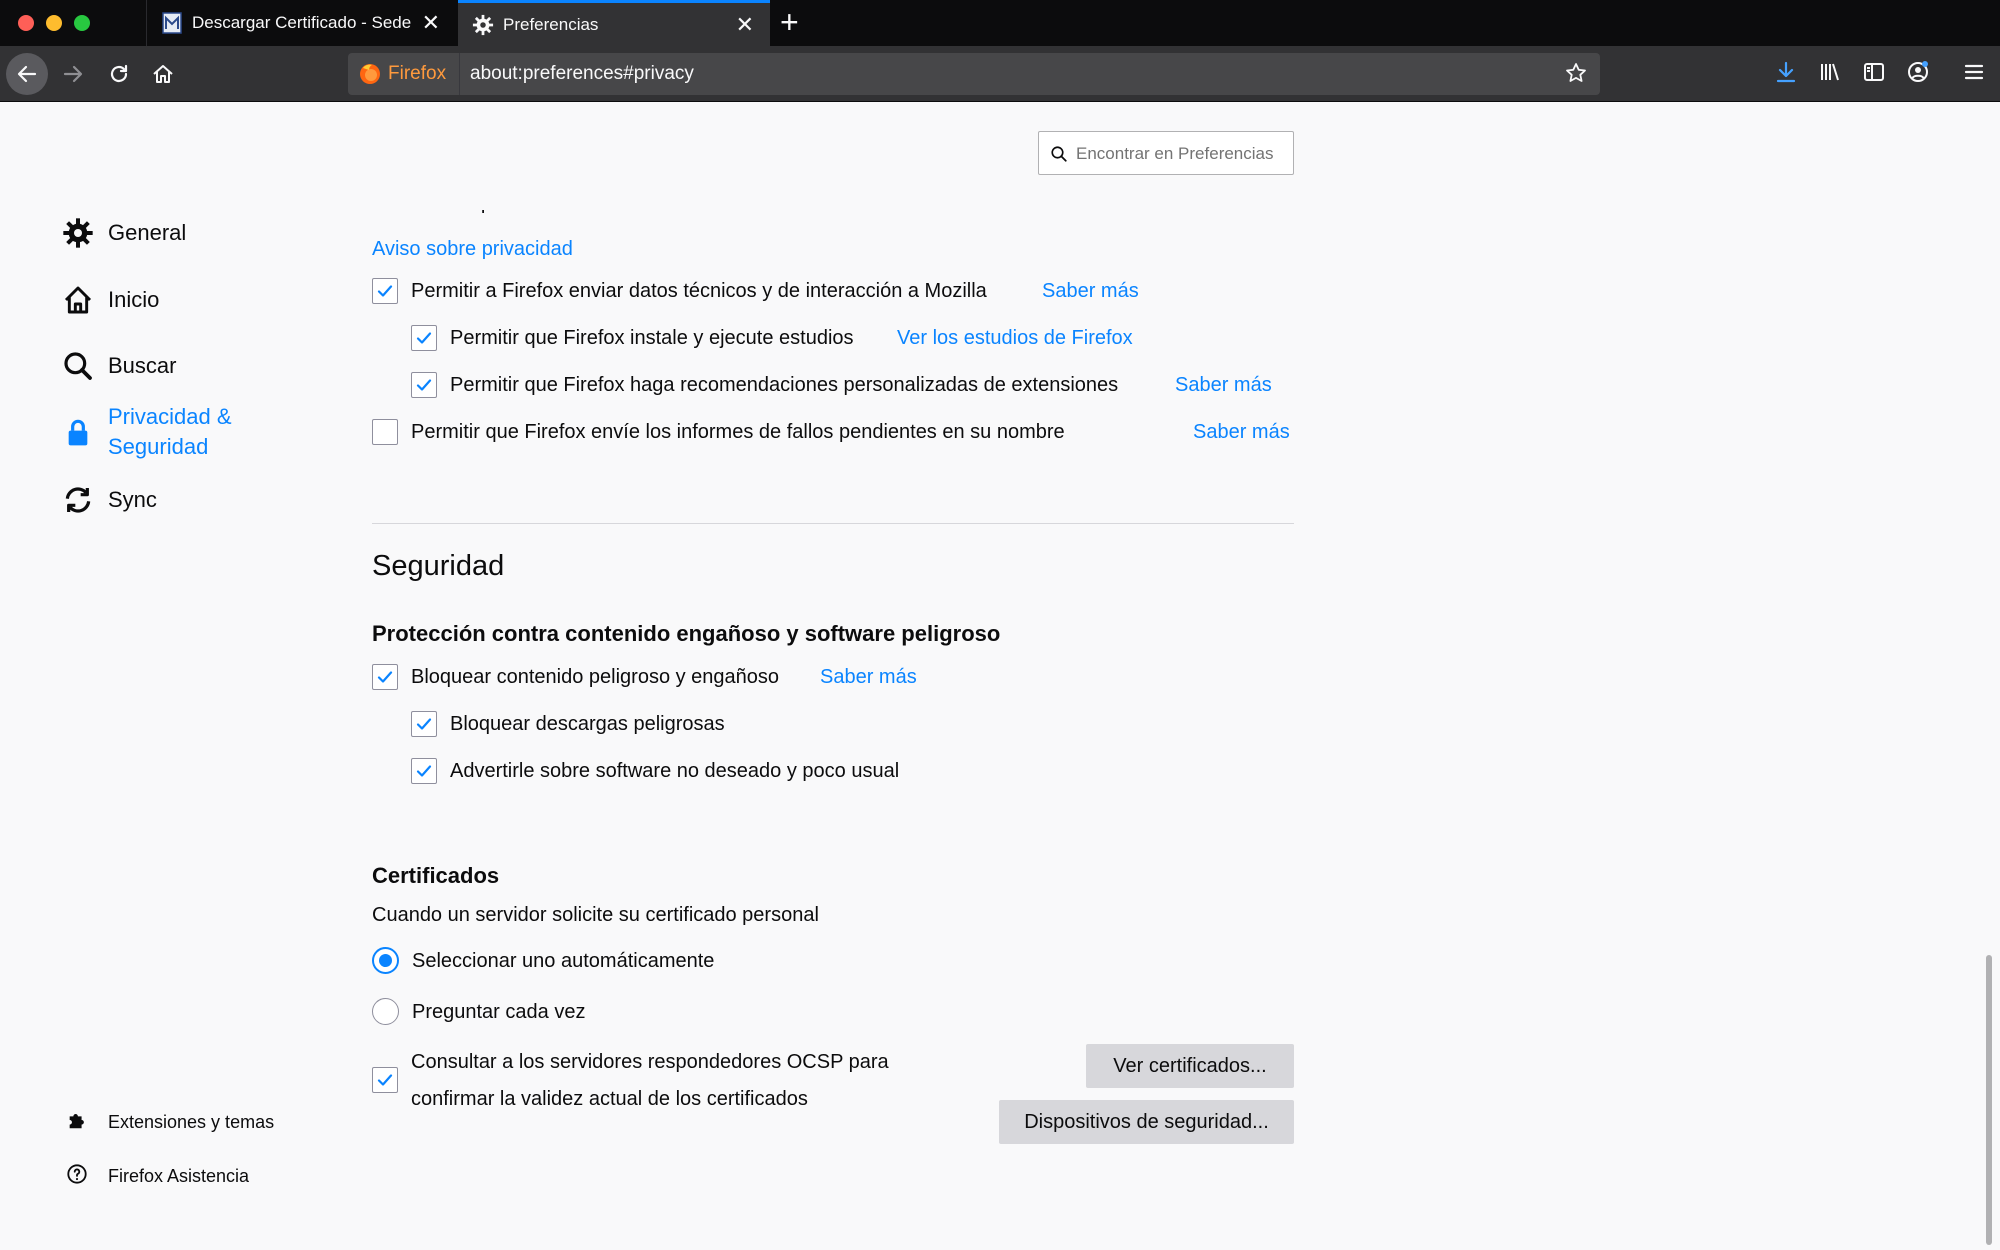 The width and height of the screenshot is (2000, 1250). What do you see at coordinates (370, 74) in the screenshot?
I see `firefox-logo-icon` at bounding box center [370, 74].